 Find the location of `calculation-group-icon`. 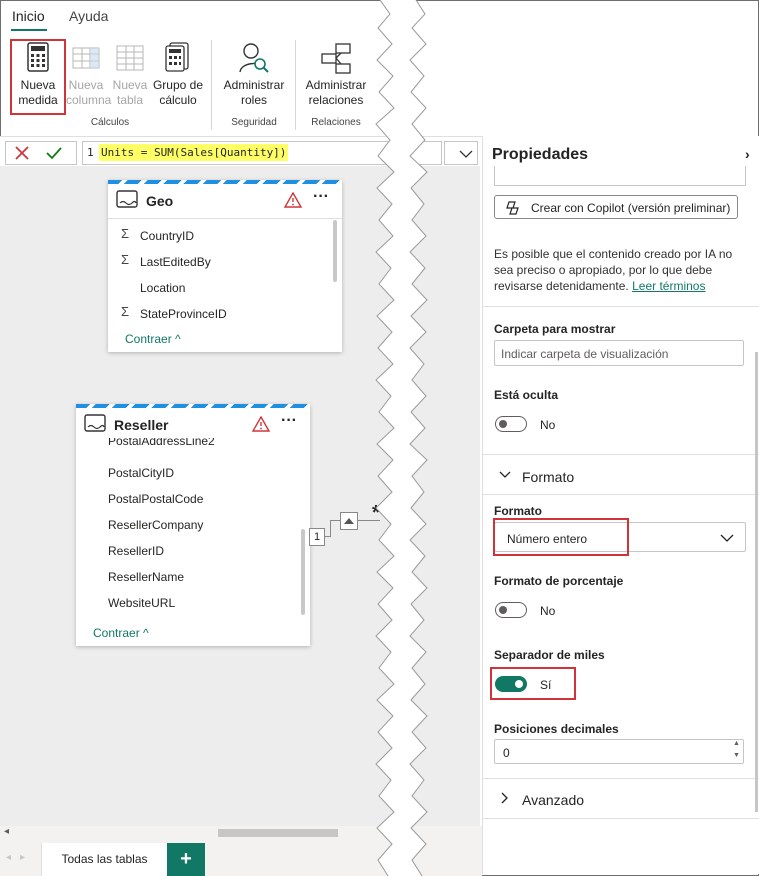

calculation-group-icon is located at coordinates (177, 57).